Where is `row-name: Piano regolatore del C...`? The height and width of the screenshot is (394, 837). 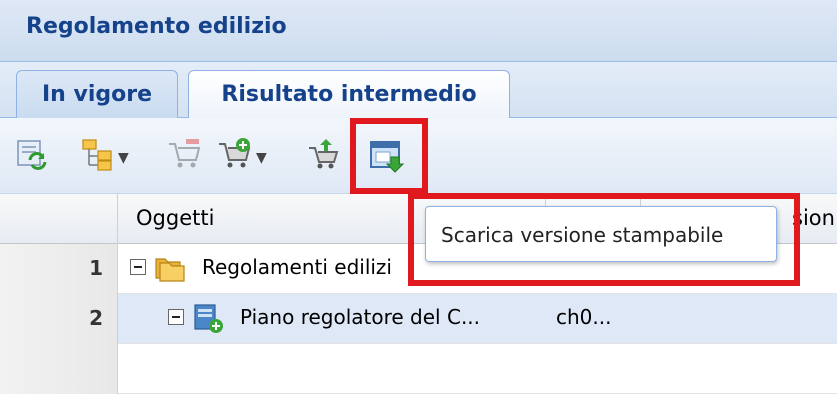
row-name: Piano regolatore del C... is located at coordinates (360, 317).